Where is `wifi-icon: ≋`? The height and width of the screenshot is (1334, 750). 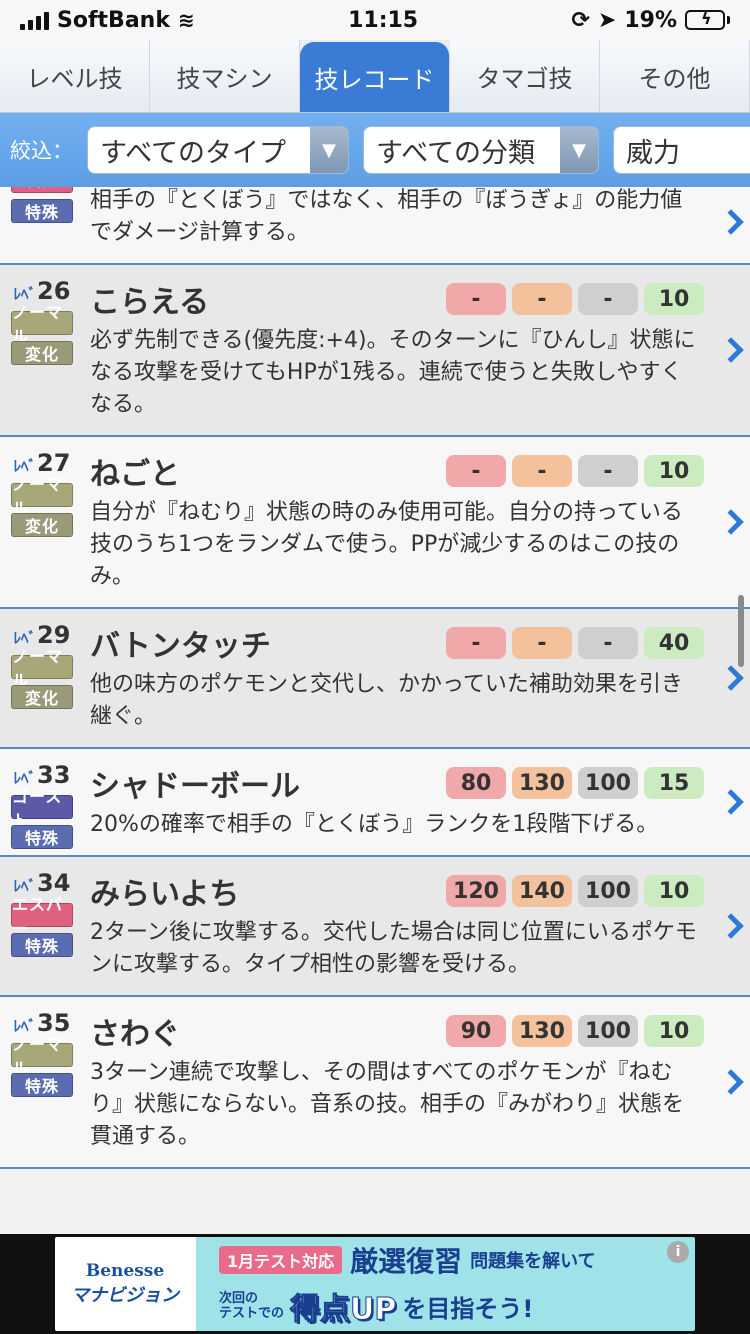
wifi-icon: ≋ is located at coordinates (186, 20).